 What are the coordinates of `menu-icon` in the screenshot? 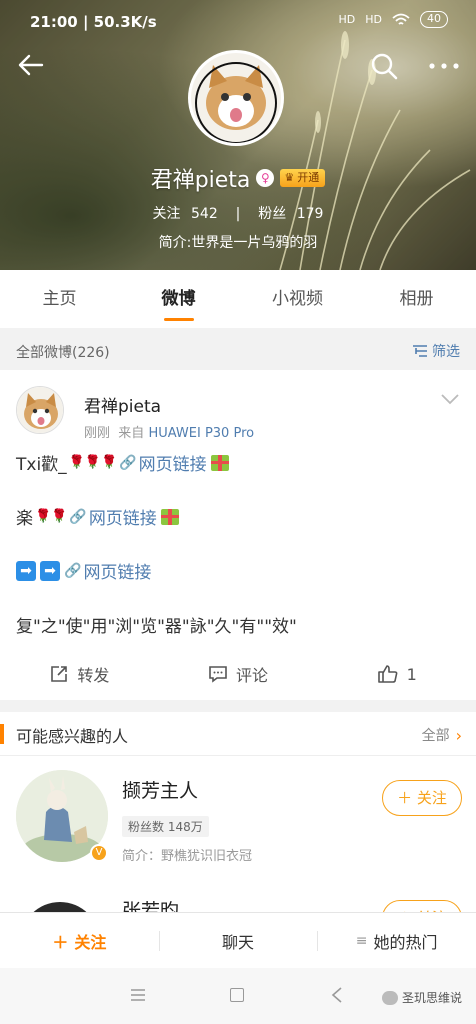 It's located at (138, 995).